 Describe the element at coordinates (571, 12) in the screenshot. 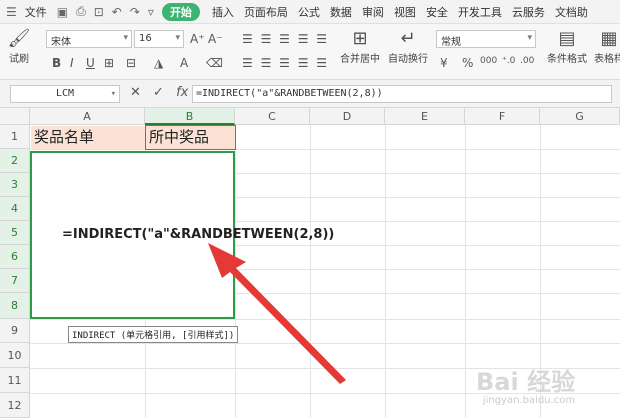

I see `tab-doc-assistant: 文档助` at that location.